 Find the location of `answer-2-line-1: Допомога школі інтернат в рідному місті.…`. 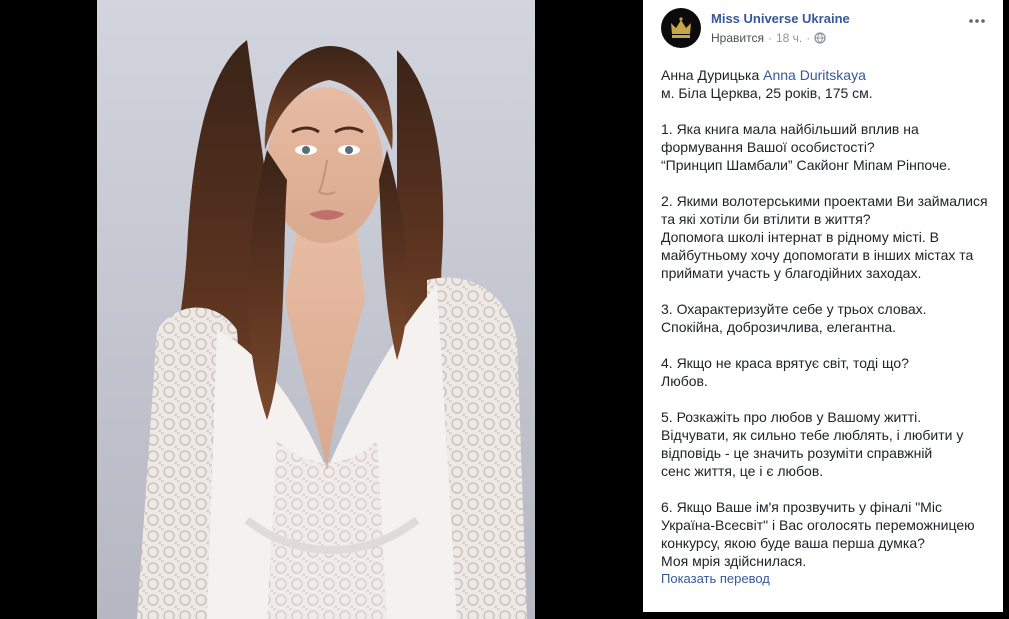

answer-2-line-1: Допомога школі інтернат в рідному місті.… is located at coordinates (800, 237).